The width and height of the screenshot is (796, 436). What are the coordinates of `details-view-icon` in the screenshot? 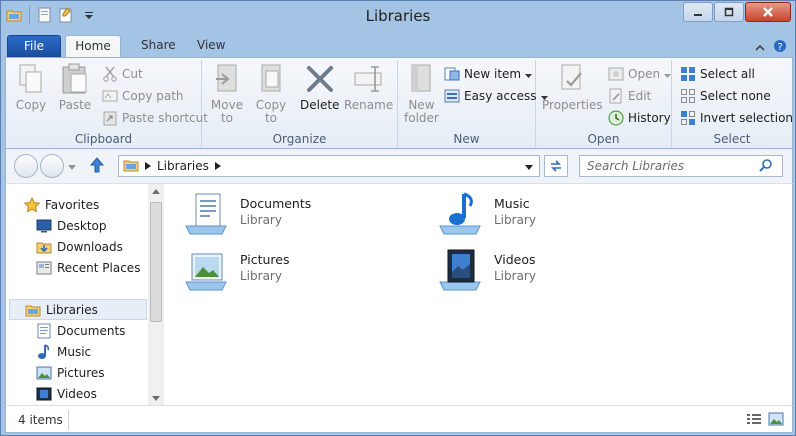 It's located at (754, 420).